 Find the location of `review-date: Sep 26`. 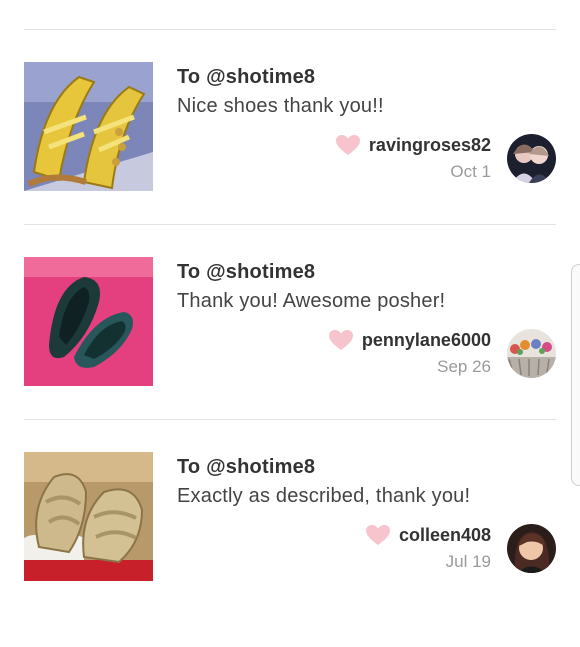

review-date: Sep 26 is located at coordinates (464, 366).